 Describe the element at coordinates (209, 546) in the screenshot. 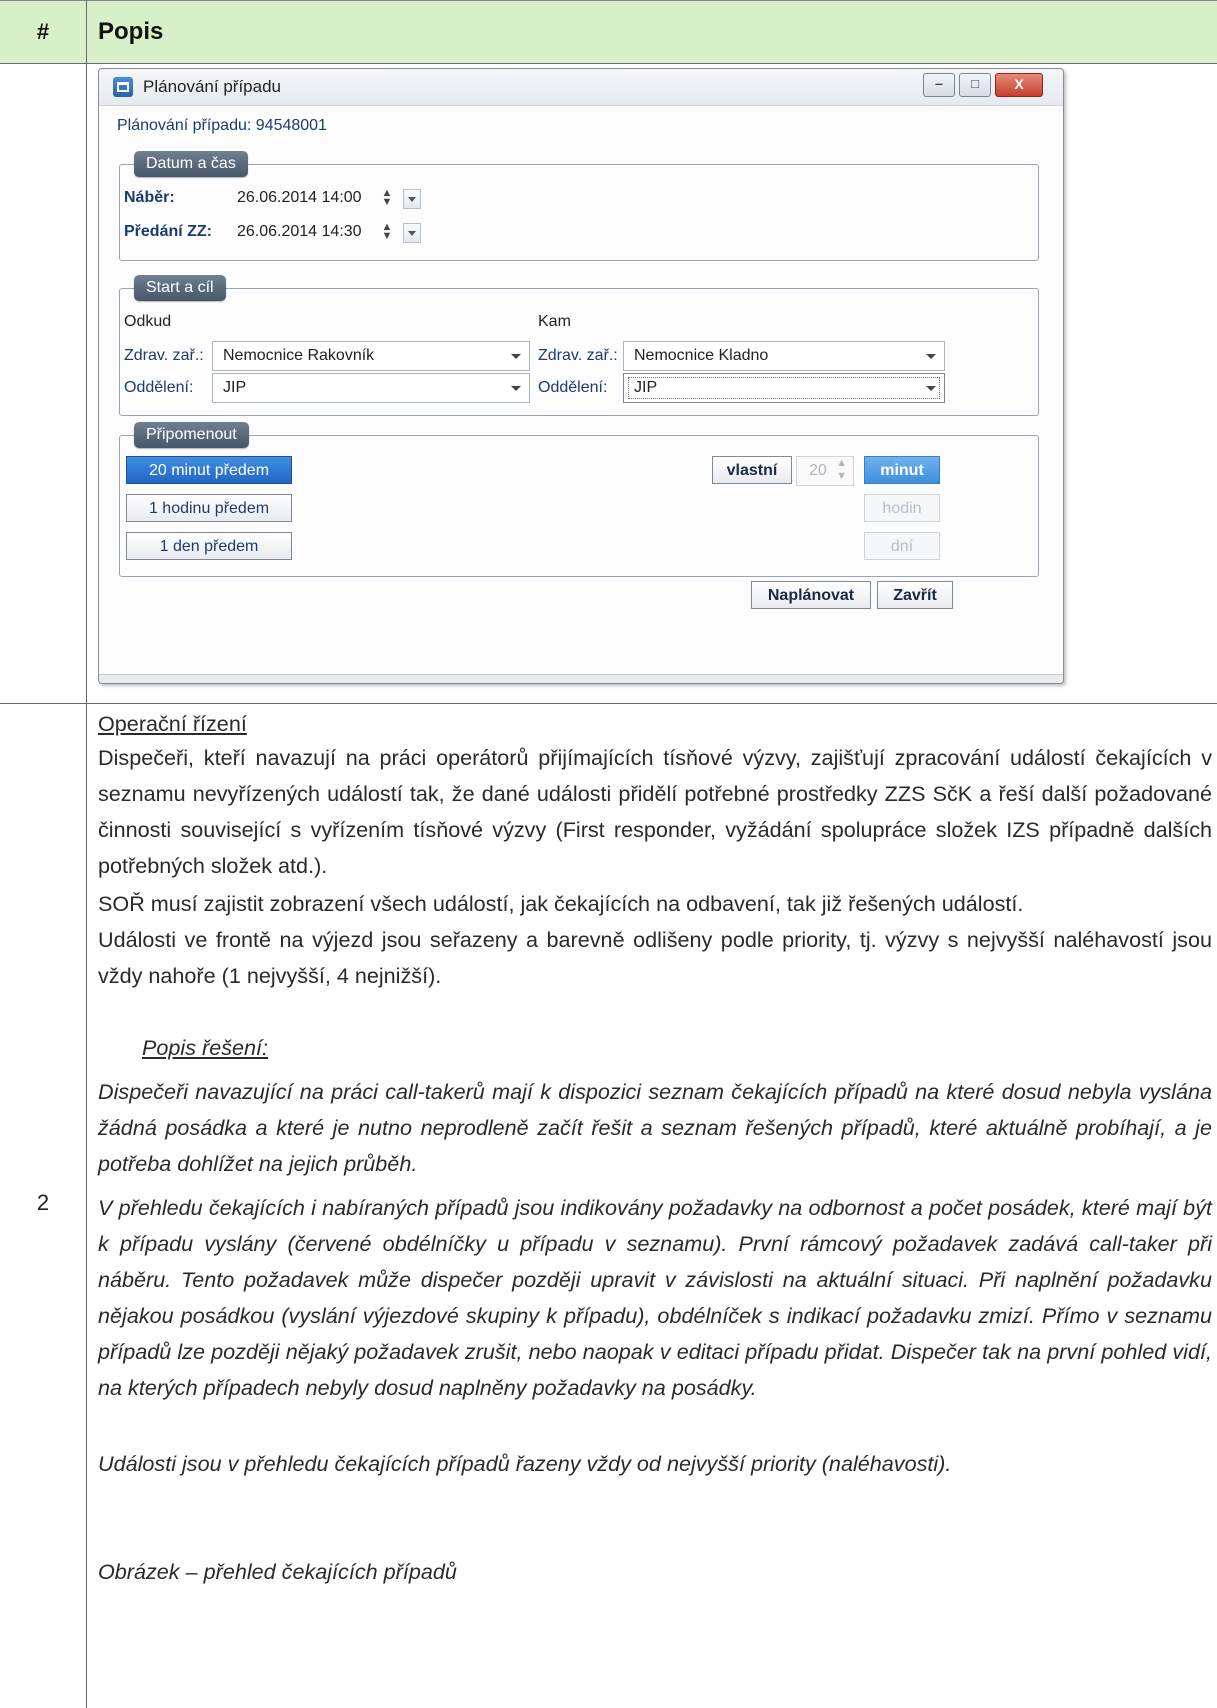

I see `reminder-1-day-button: 1 den předem` at that location.